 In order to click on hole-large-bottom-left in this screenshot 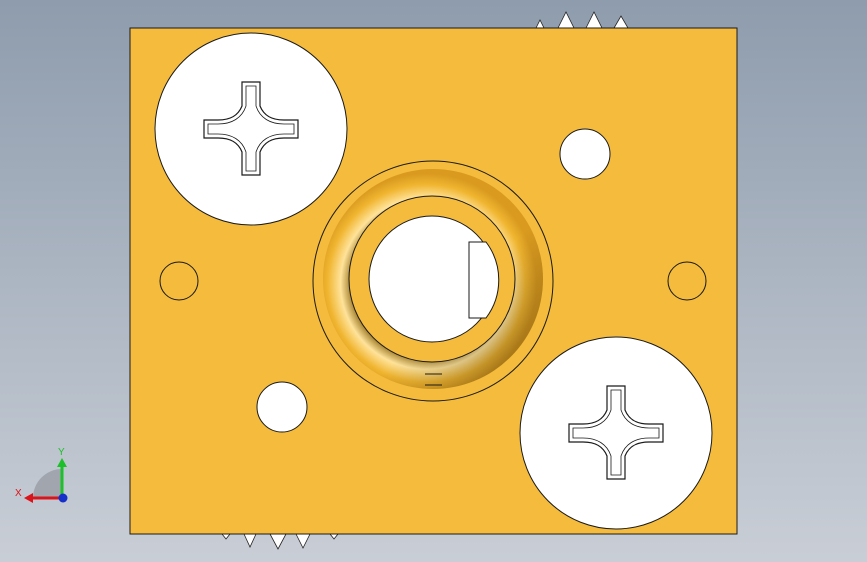, I will do `click(282, 407)`.